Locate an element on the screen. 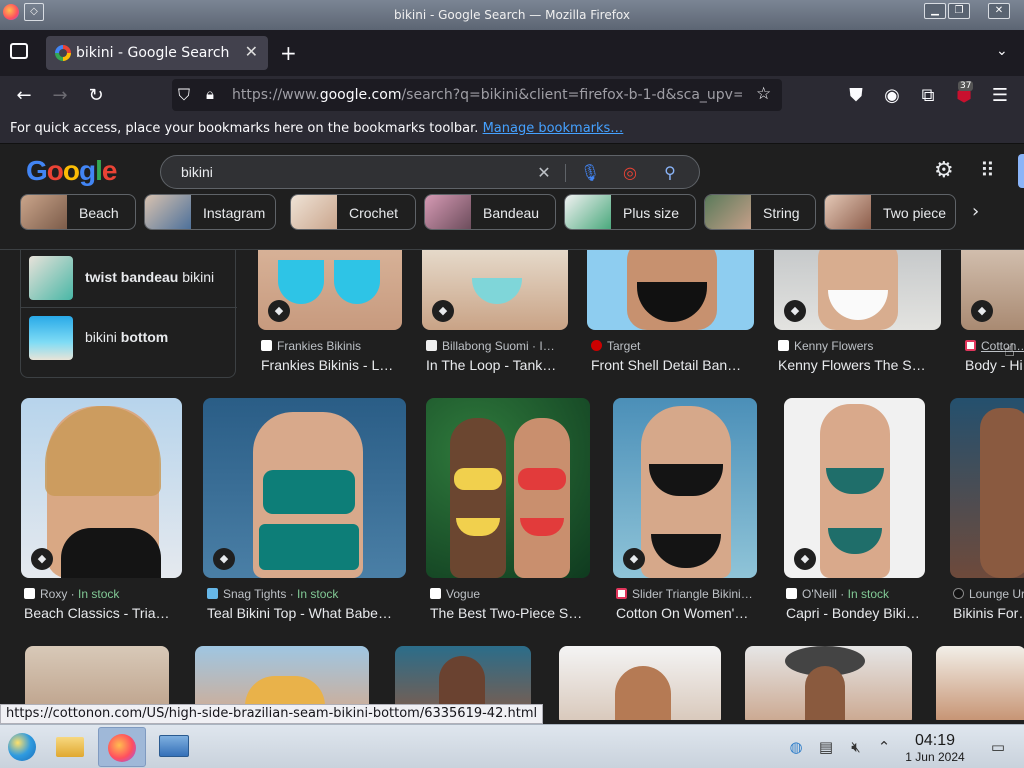  related-search-item: twist bandeau bikini is located at coordinates (129, 279).